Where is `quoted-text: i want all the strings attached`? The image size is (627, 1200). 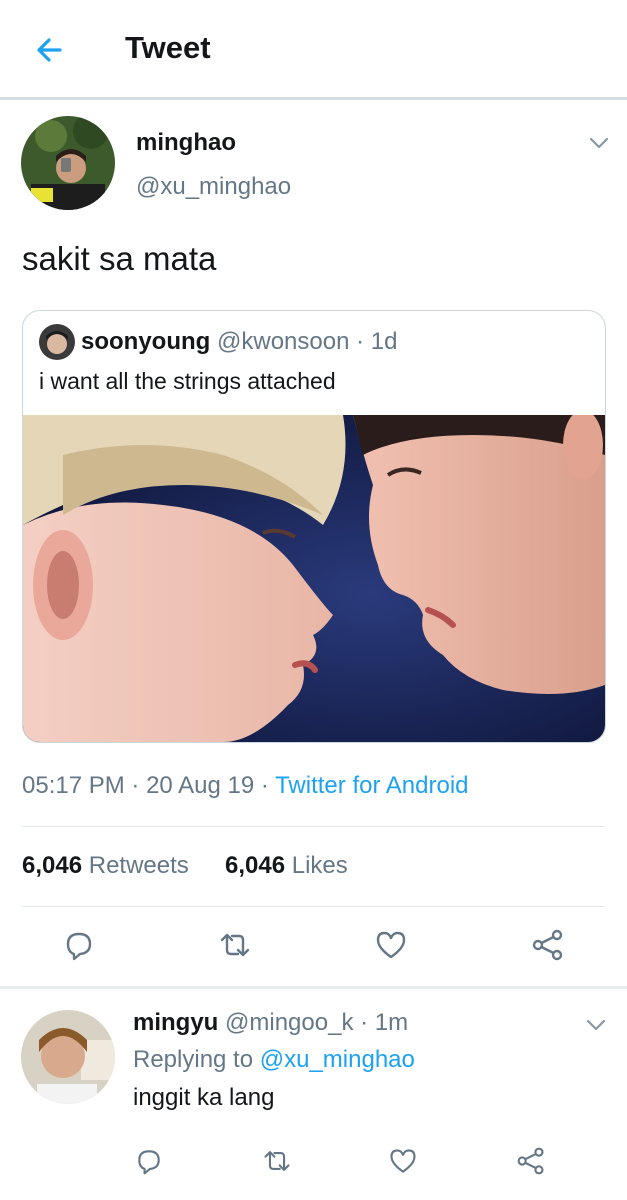
quoted-text: i want all the strings attached is located at coordinates (187, 381).